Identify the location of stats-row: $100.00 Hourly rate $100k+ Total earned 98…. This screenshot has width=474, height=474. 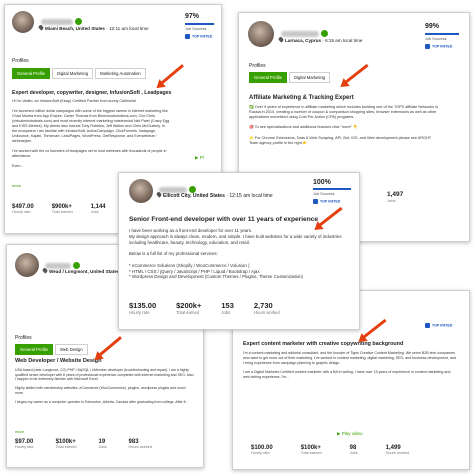
(330, 450).